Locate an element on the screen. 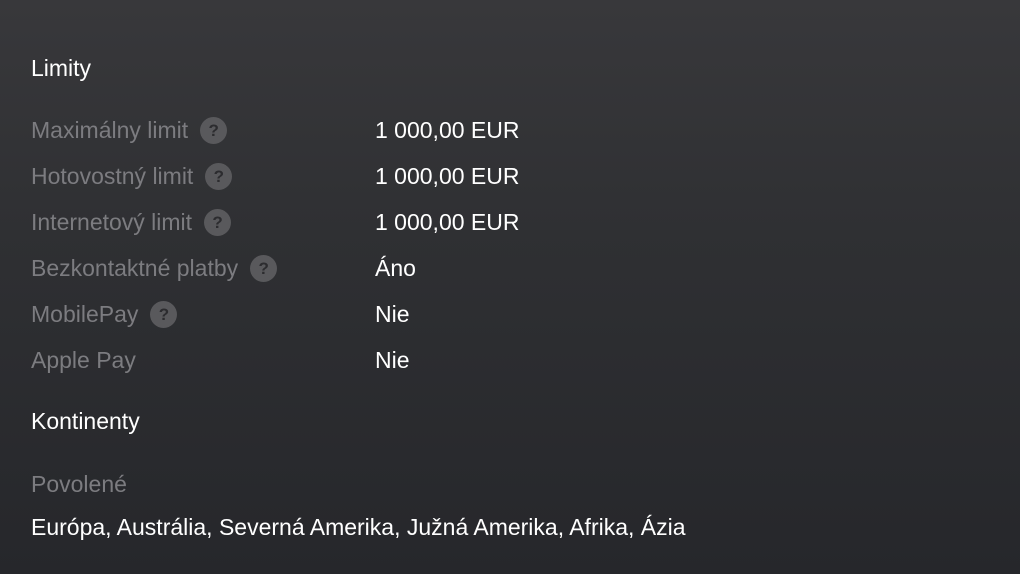 This screenshot has width=1020, height=574. maximum-limit-help-icon: ? is located at coordinates (214, 130).